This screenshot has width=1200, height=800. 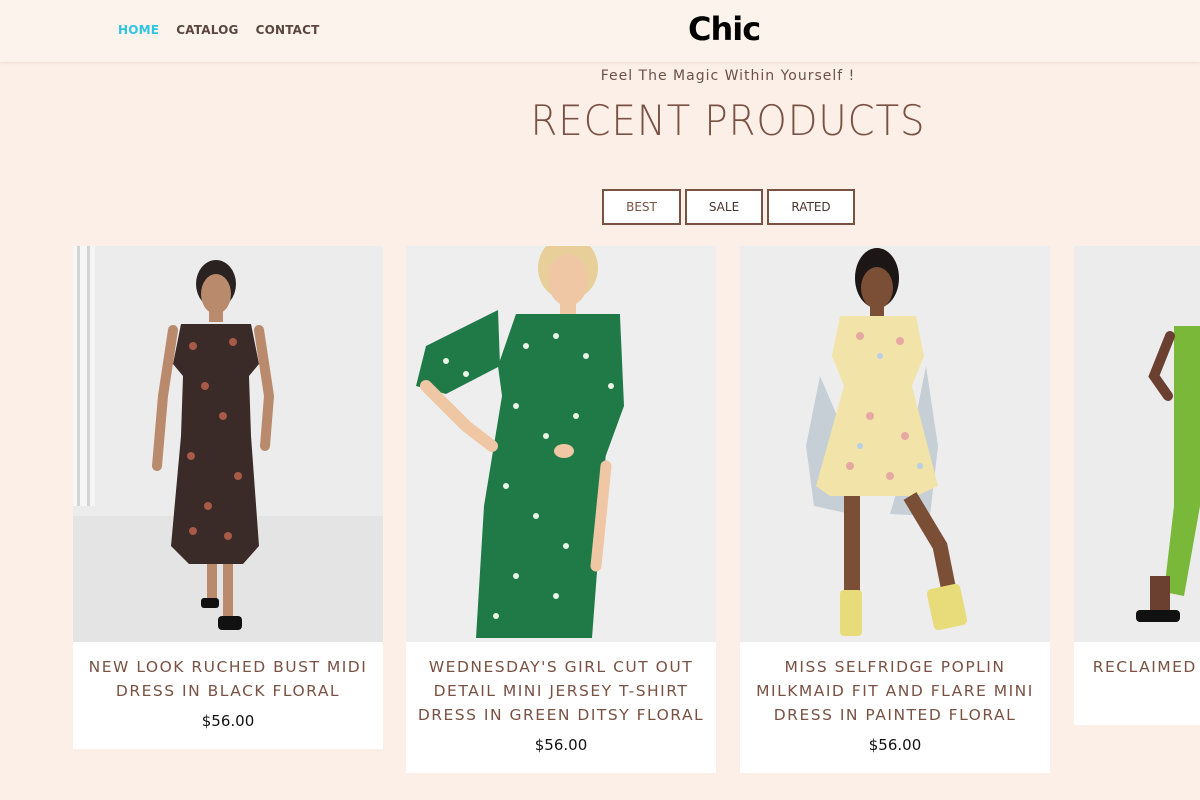 What do you see at coordinates (288, 30) in the screenshot?
I see `nav-contact-link: CONTACT` at bounding box center [288, 30].